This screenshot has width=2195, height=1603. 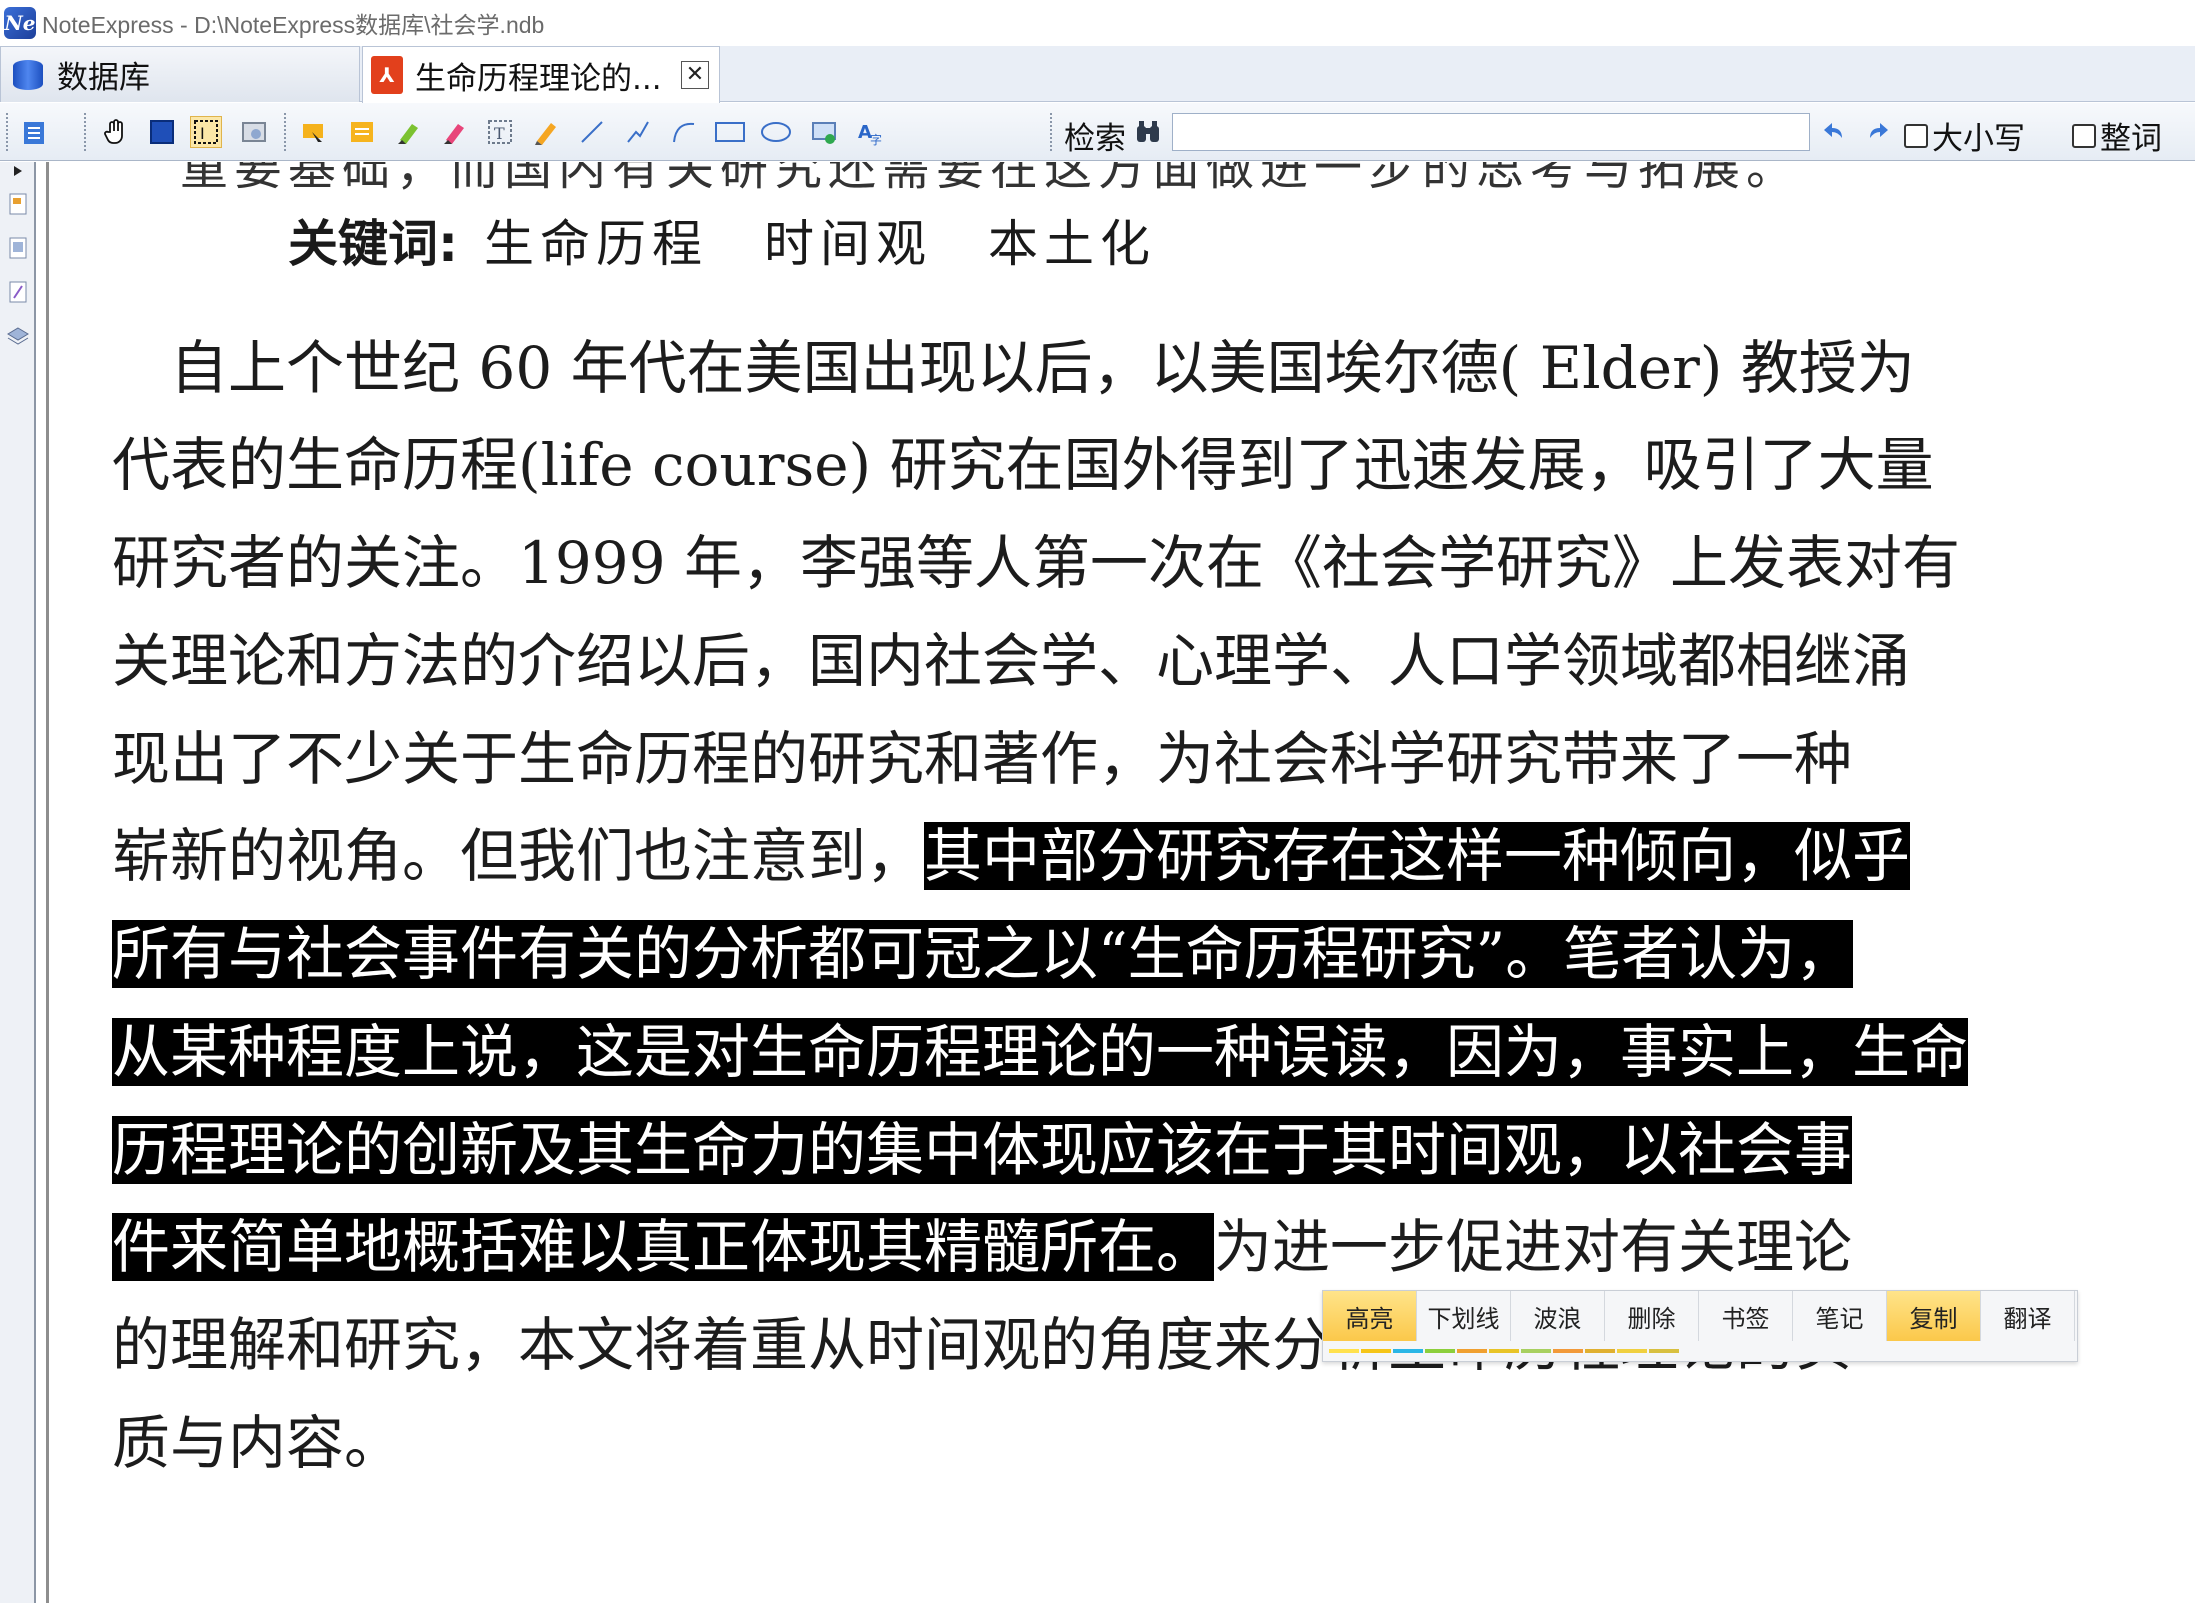 What do you see at coordinates (180, 74) in the screenshot?
I see `tab-database: 数据库` at bounding box center [180, 74].